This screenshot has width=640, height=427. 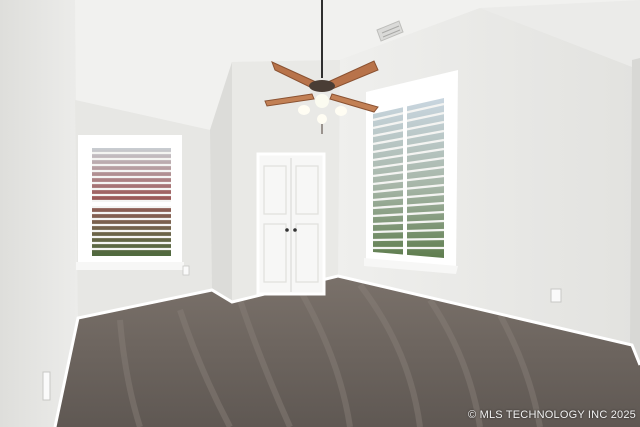 What do you see at coordinates (411, 172) in the screenshot?
I see `right-window` at bounding box center [411, 172].